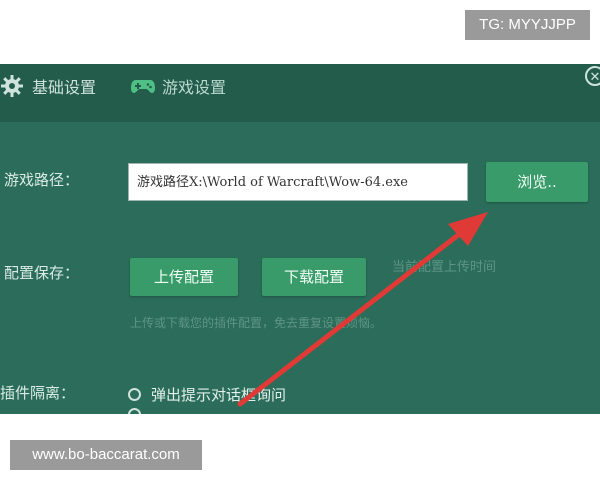 The image size is (600, 480). Describe the element at coordinates (42, 273) in the screenshot. I see `config-save-label: 配置保存：` at that location.